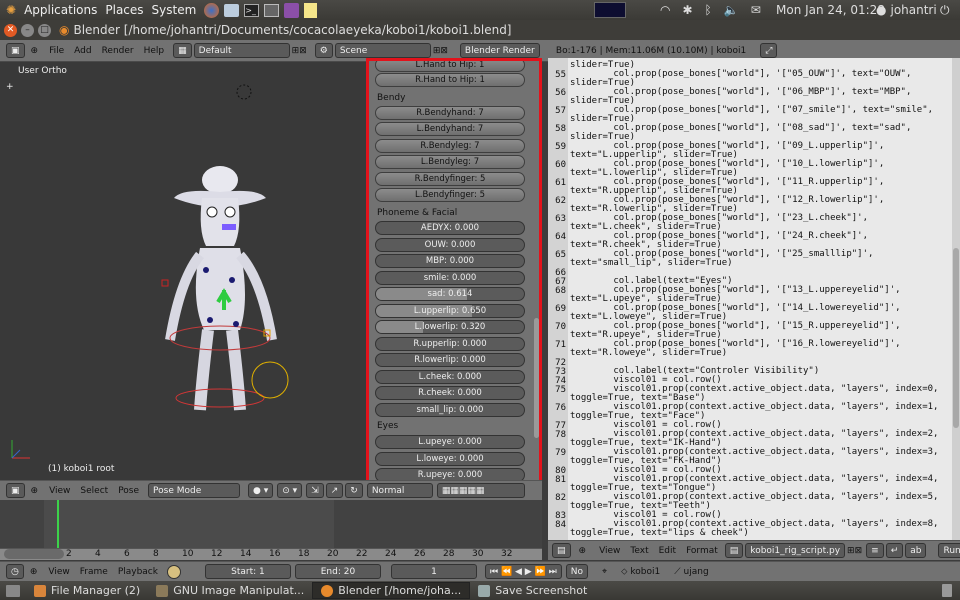  Describe the element at coordinates (138, 572) in the screenshot. I see `timeline-playback-menu: Playback` at that location.